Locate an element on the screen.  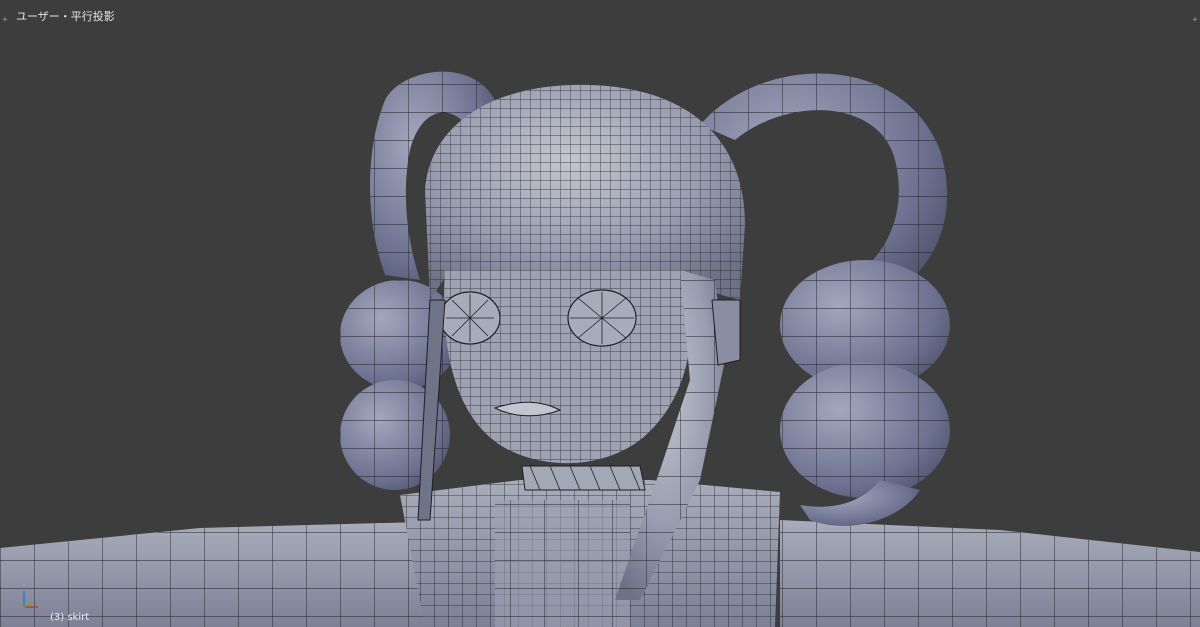
area-split-handle-top-right: + is located at coordinates (1195, 20).